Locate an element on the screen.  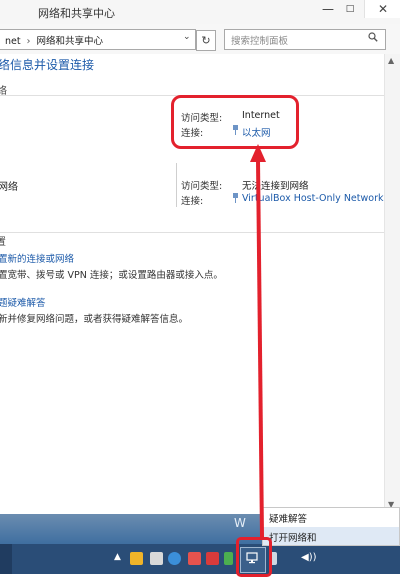
search-input: 搜索控制面板 is located at coordinates (305, 39).